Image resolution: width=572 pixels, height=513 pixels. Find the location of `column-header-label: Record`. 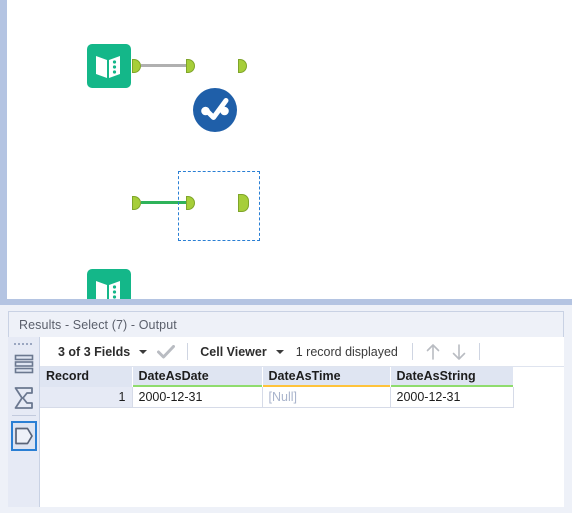

column-header-label: Record is located at coordinates (68, 376).